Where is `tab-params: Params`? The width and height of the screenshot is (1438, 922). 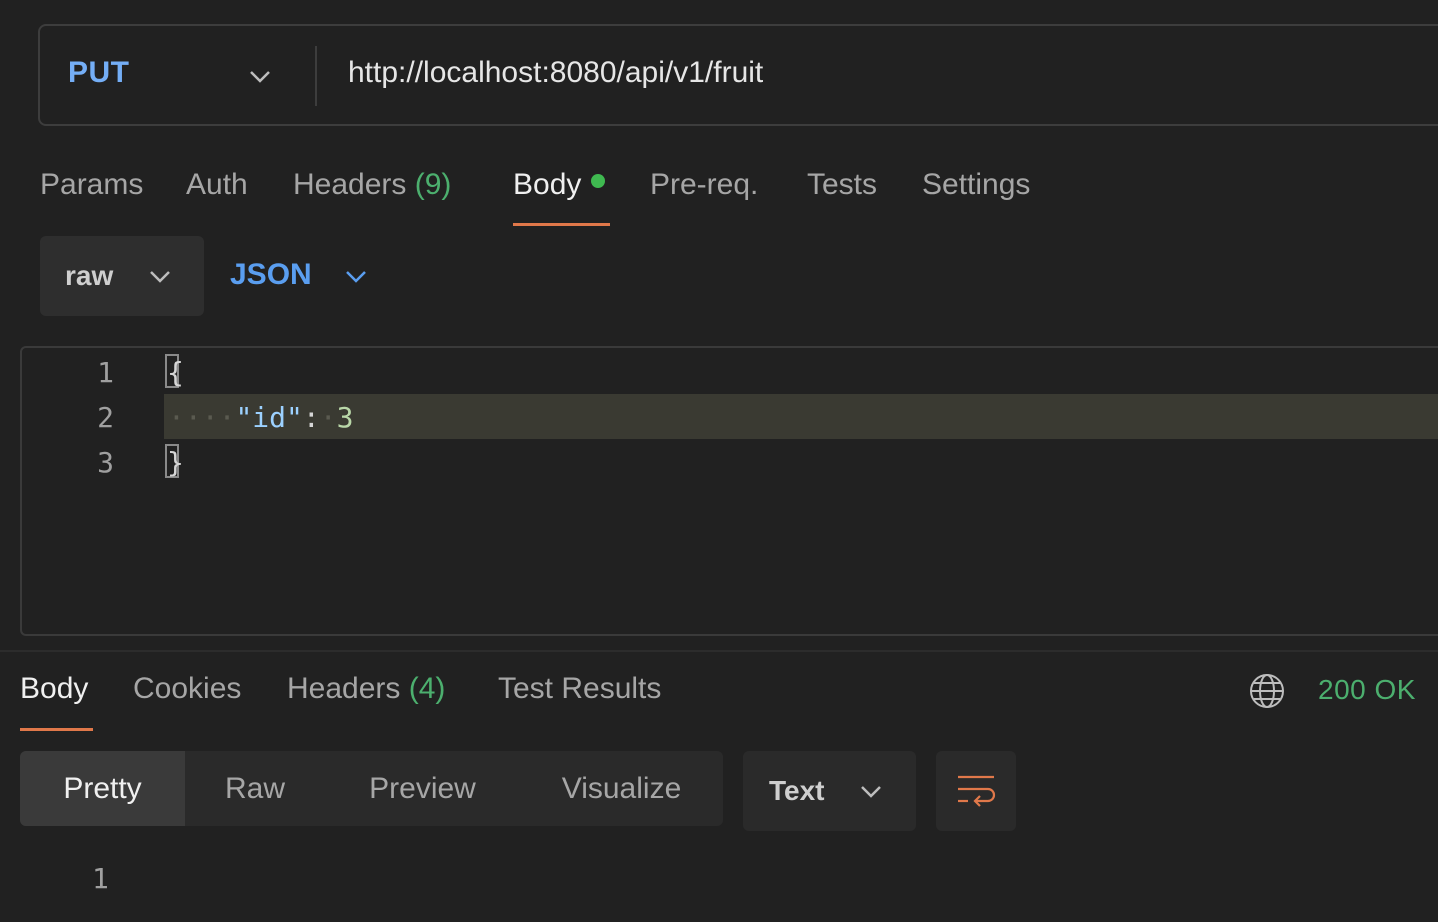 tab-params: Params is located at coordinates (91, 185).